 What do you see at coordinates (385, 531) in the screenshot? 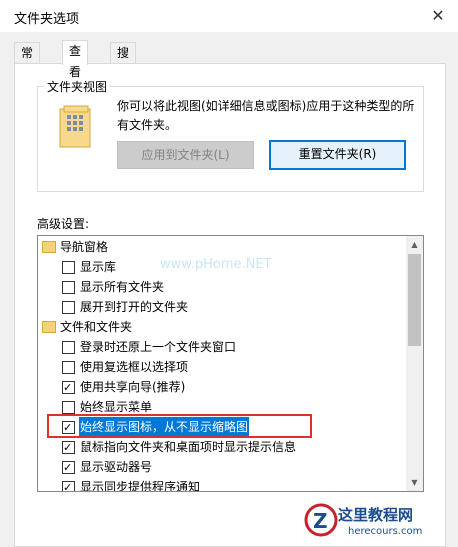
I see `watermark-url: herecours.com` at bounding box center [385, 531].